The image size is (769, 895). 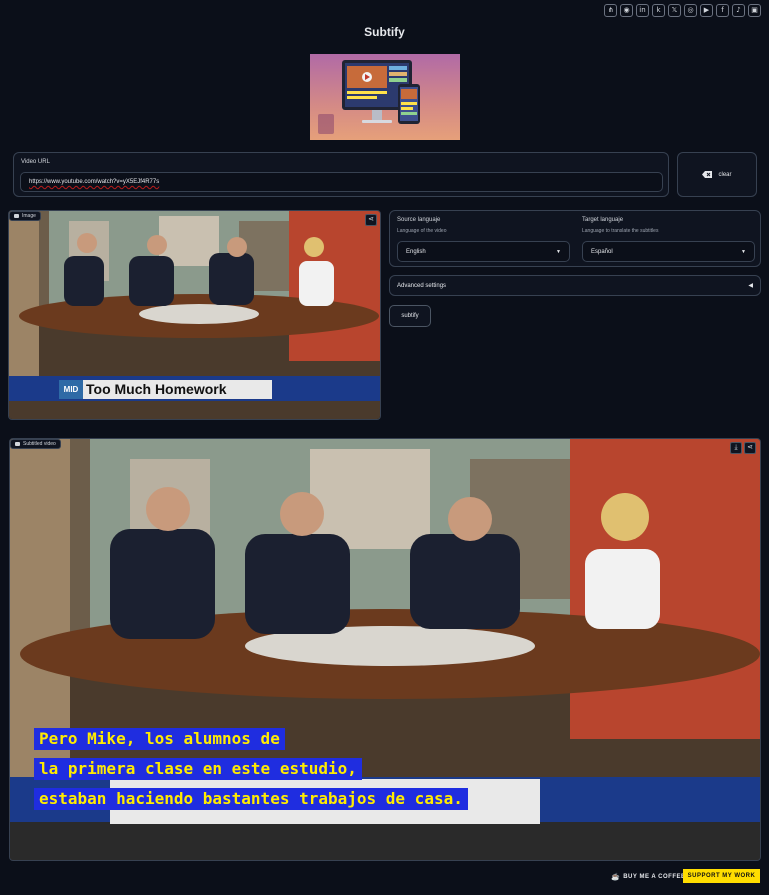 I want to click on video-label: Subtitled video, so click(x=39, y=444).